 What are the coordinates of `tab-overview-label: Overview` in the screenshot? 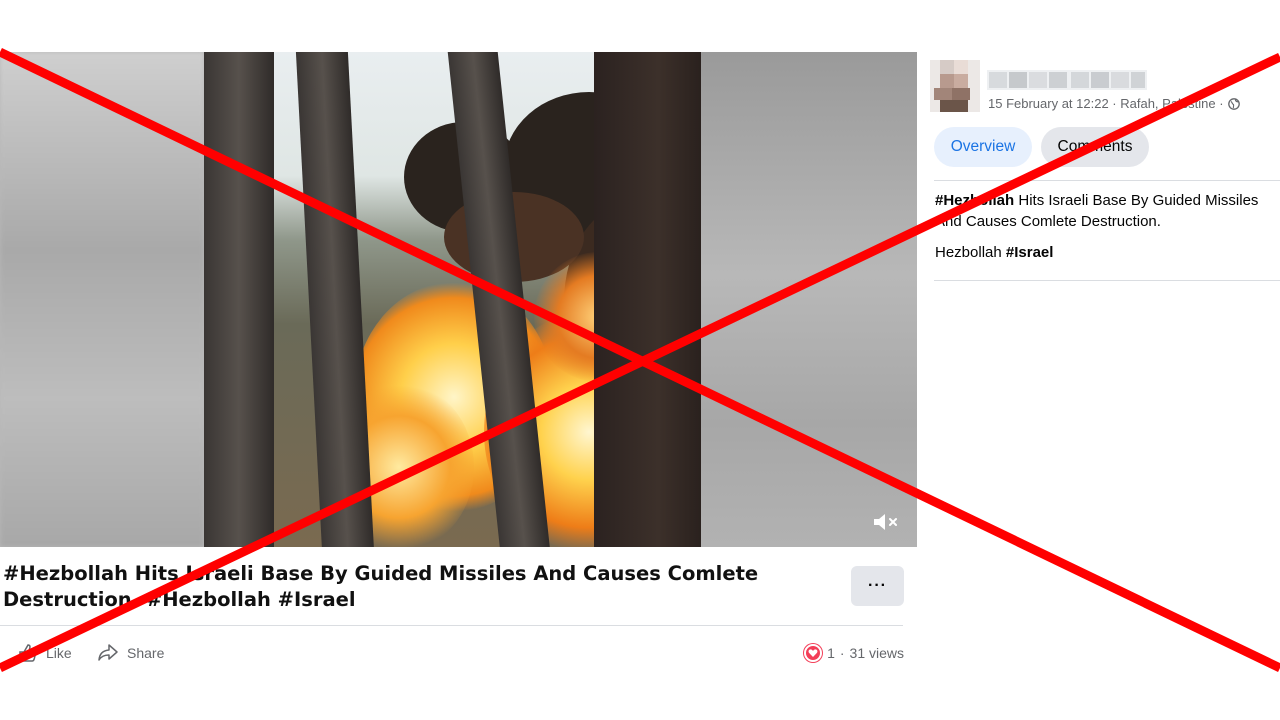 It's located at (983, 146).